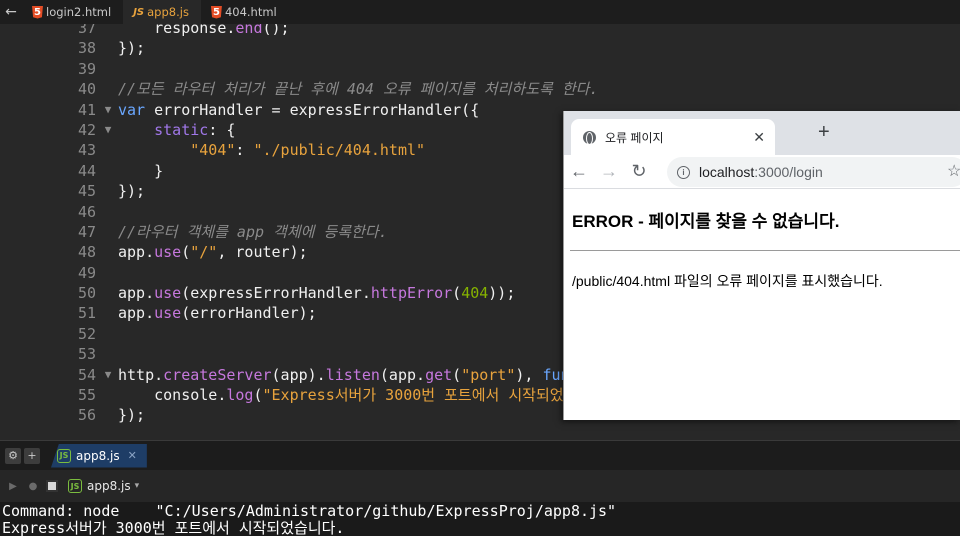 This screenshot has height=536, width=960. I want to click on run-target-label: app8.js, so click(109, 486).